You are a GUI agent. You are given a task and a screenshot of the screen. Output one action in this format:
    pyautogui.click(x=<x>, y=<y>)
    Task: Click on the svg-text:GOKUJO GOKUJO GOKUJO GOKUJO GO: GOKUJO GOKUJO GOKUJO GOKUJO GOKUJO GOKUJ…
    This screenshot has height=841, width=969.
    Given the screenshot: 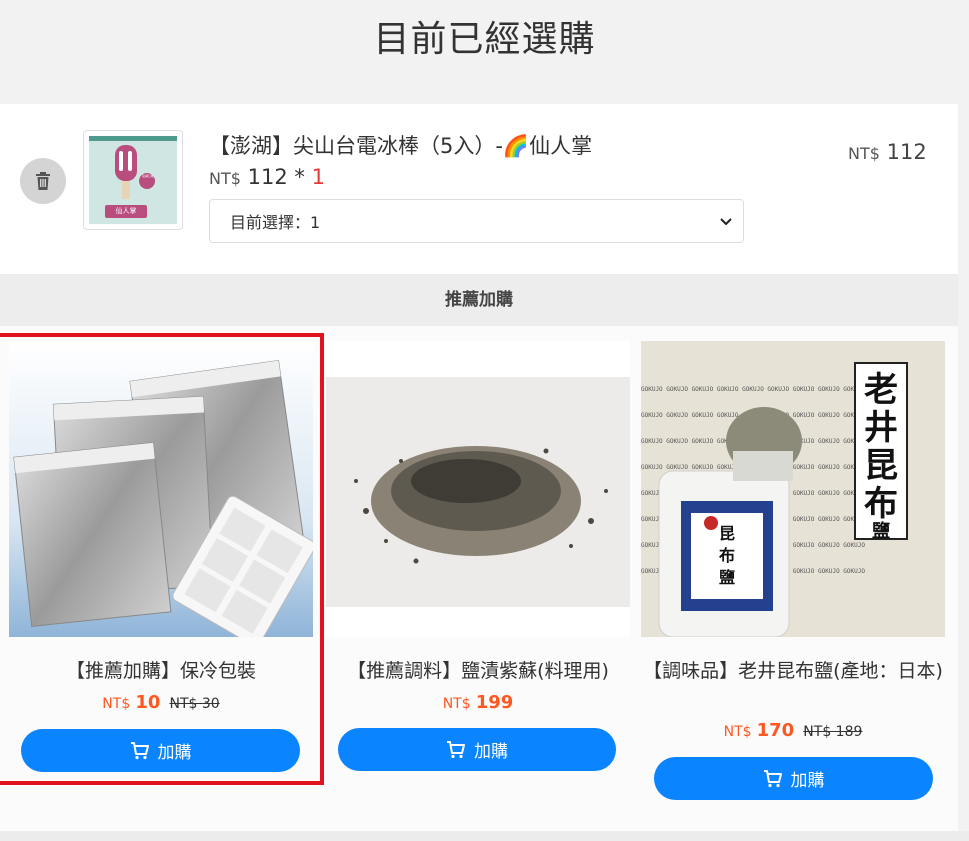 What is the action you would take?
    pyautogui.click(x=753, y=389)
    